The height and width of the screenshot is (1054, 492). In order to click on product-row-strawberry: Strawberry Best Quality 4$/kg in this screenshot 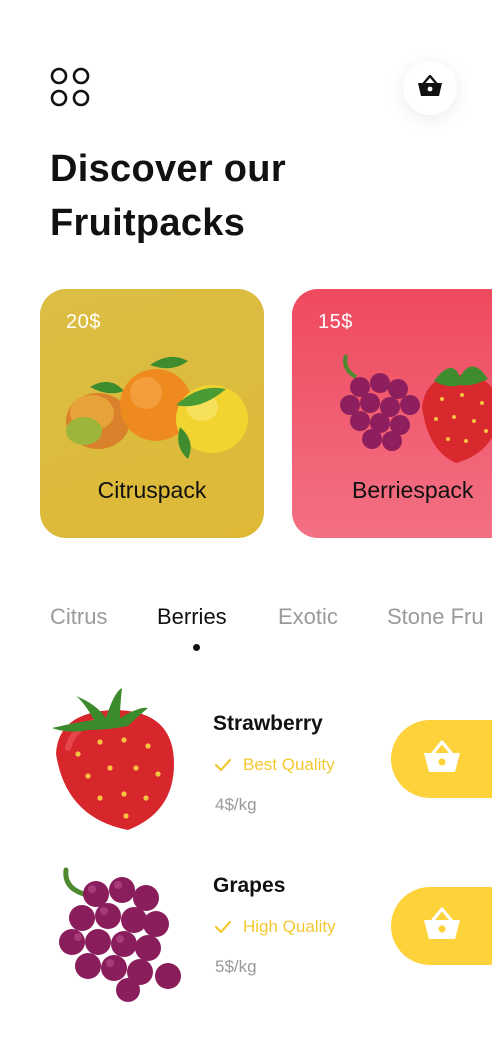, I will do `click(246, 757)`.